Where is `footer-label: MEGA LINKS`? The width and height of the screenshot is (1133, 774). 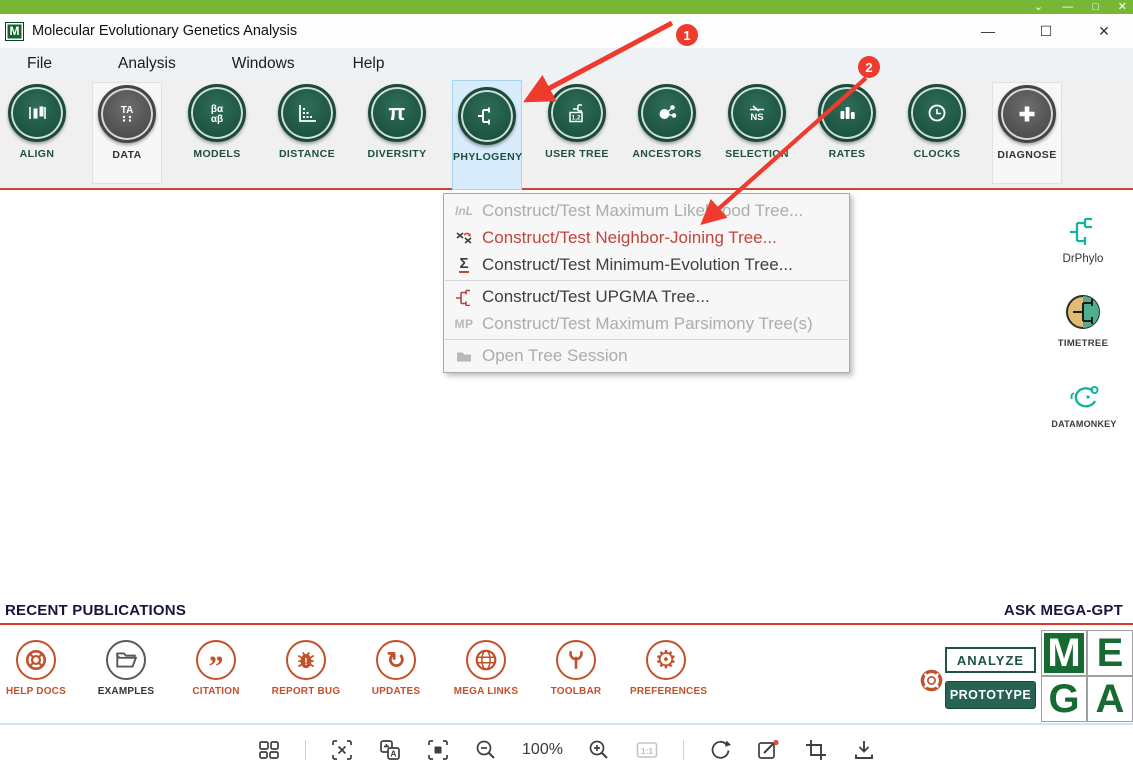 footer-label: MEGA LINKS is located at coordinates (486, 691).